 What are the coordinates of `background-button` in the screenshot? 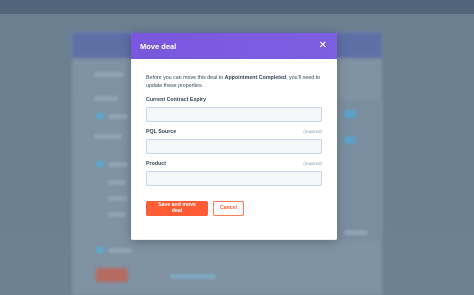 It's located at (112, 275).